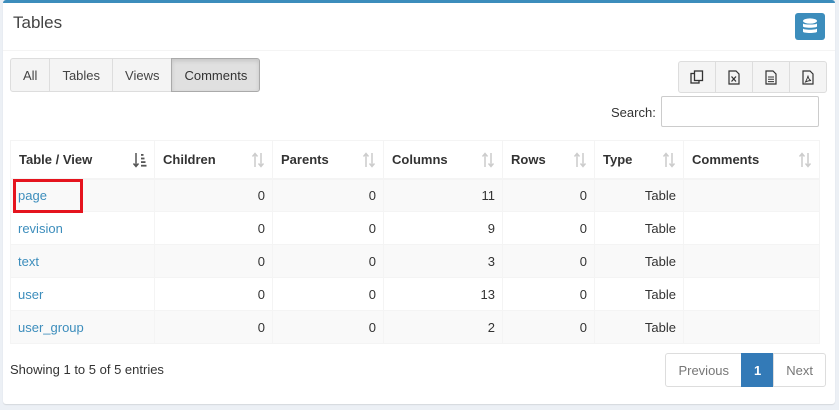 The height and width of the screenshot is (410, 839). Describe the element at coordinates (633, 112) in the screenshot. I see `search-label: Search:` at that location.